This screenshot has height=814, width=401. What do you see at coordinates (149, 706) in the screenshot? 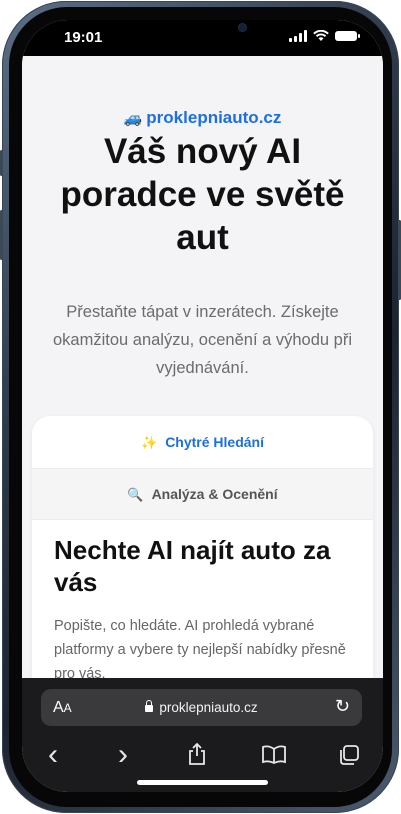
I see `lock-icon` at bounding box center [149, 706].